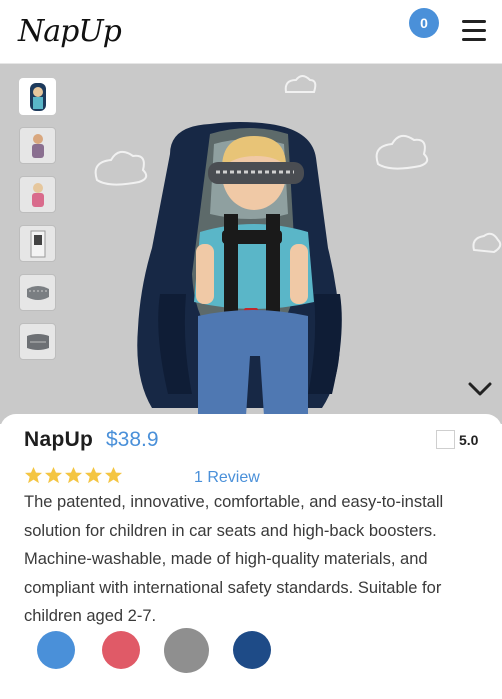  I want to click on color-swatches, so click(251, 653).